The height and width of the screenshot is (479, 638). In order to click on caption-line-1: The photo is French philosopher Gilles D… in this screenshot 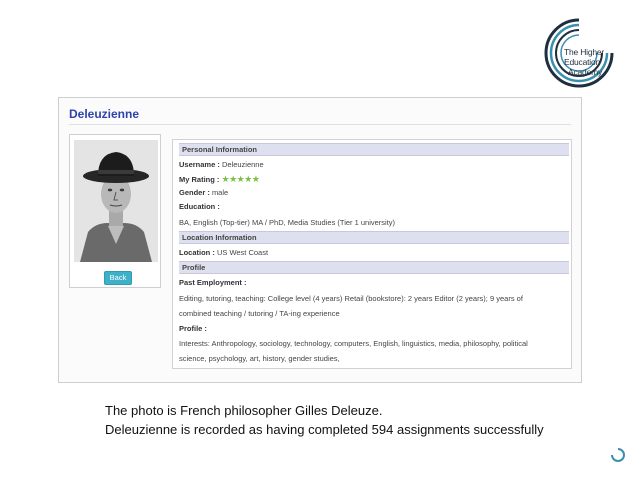, I will do `click(244, 410)`.